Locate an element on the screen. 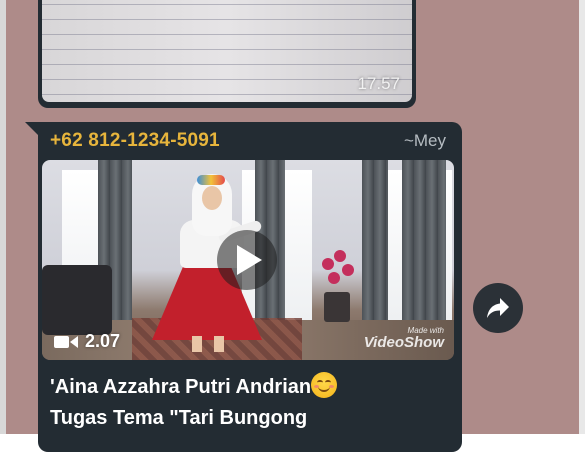 This screenshot has width=585, height=452. watermark-main-text: VideoShow is located at coordinates (403, 342).